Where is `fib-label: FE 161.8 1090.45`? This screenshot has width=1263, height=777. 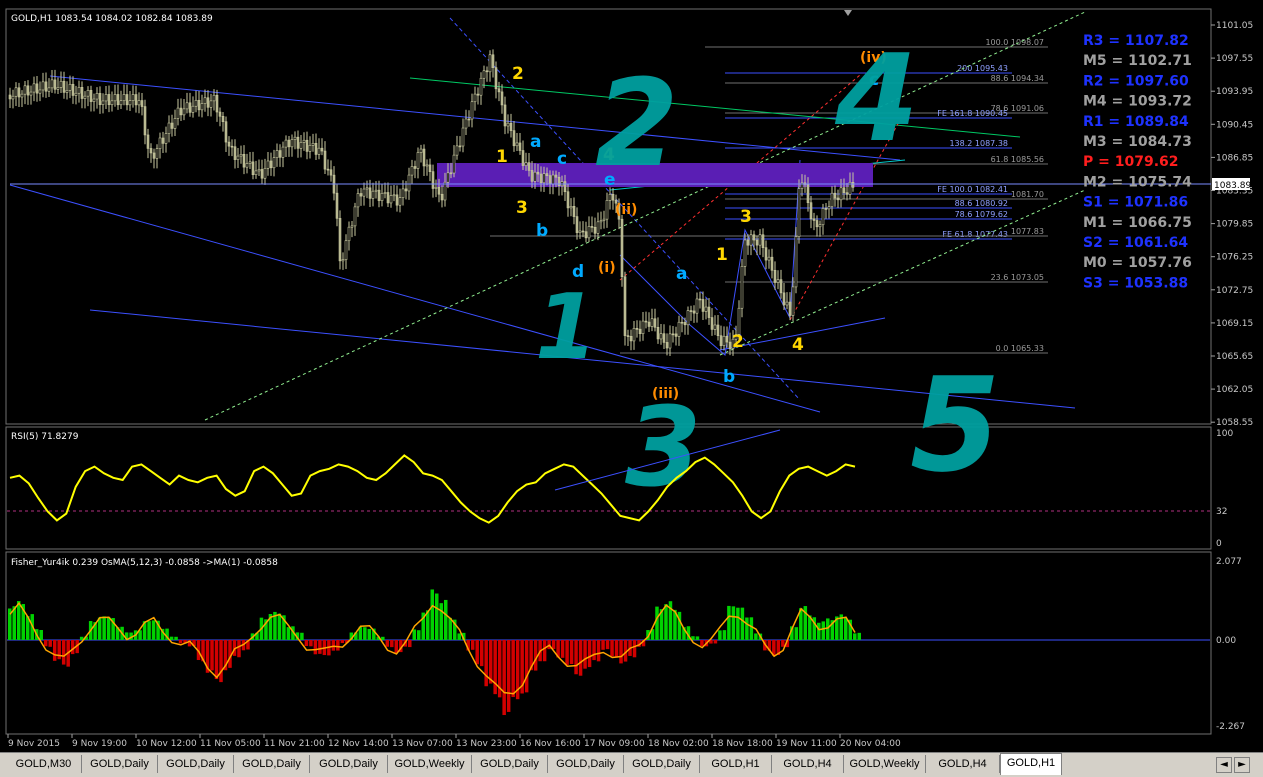
fib-label: FE 161.8 1090.45 is located at coordinates (972, 113).